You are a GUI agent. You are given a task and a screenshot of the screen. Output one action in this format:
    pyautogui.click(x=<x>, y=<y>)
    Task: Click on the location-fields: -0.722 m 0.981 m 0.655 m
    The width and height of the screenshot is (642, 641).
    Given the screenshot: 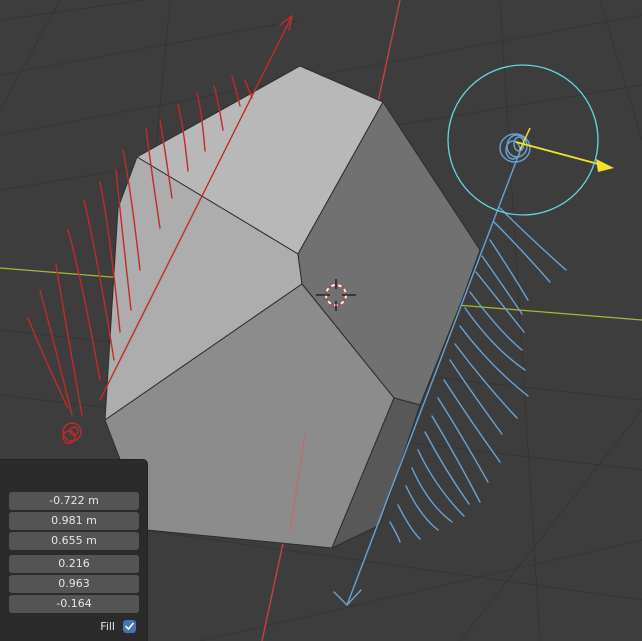 What is the action you would take?
    pyautogui.click(x=74, y=522)
    